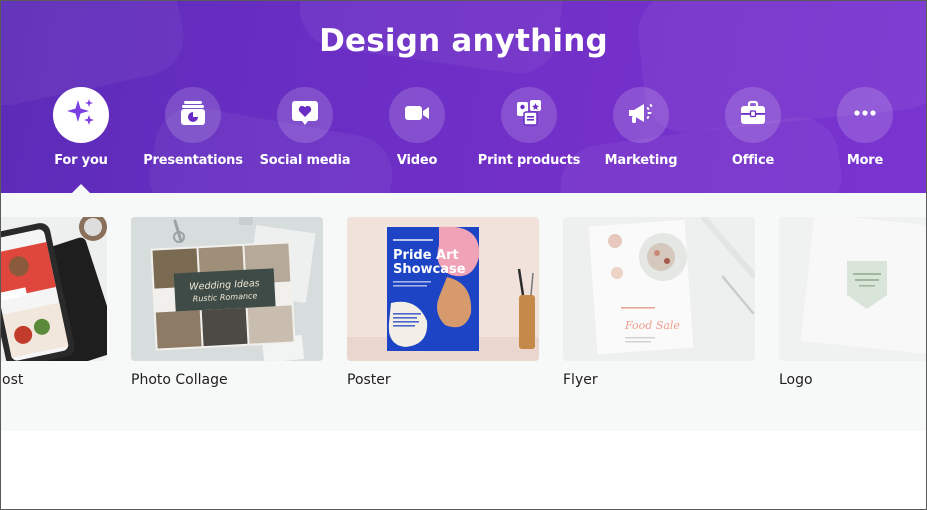  I want to click on category-for-you: For you, so click(81, 132).